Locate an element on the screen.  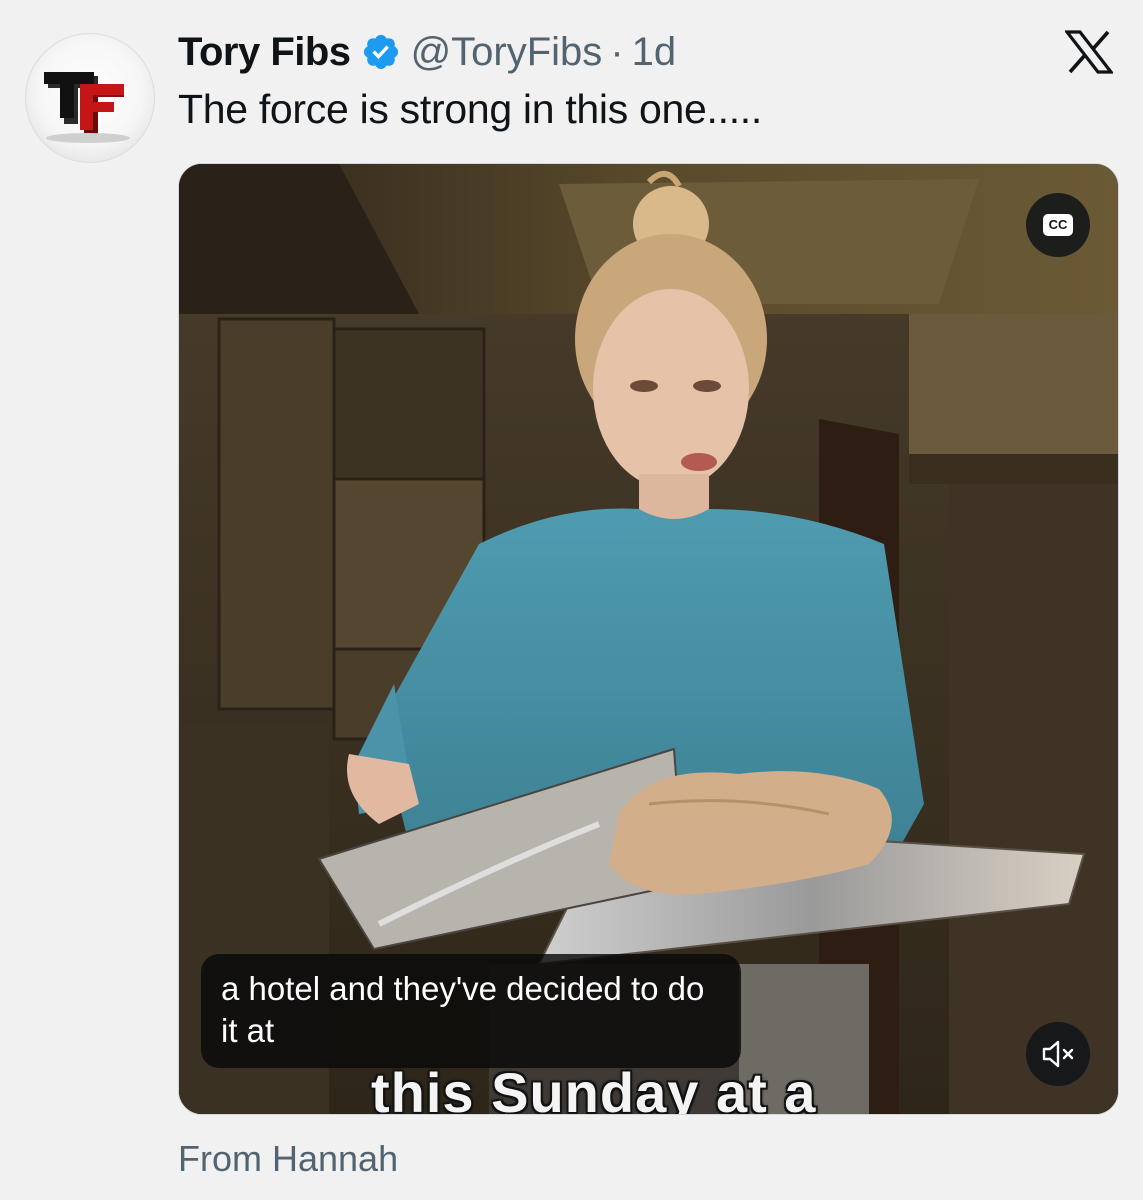
speaker-muted-icon is located at coordinates (1058, 1054).